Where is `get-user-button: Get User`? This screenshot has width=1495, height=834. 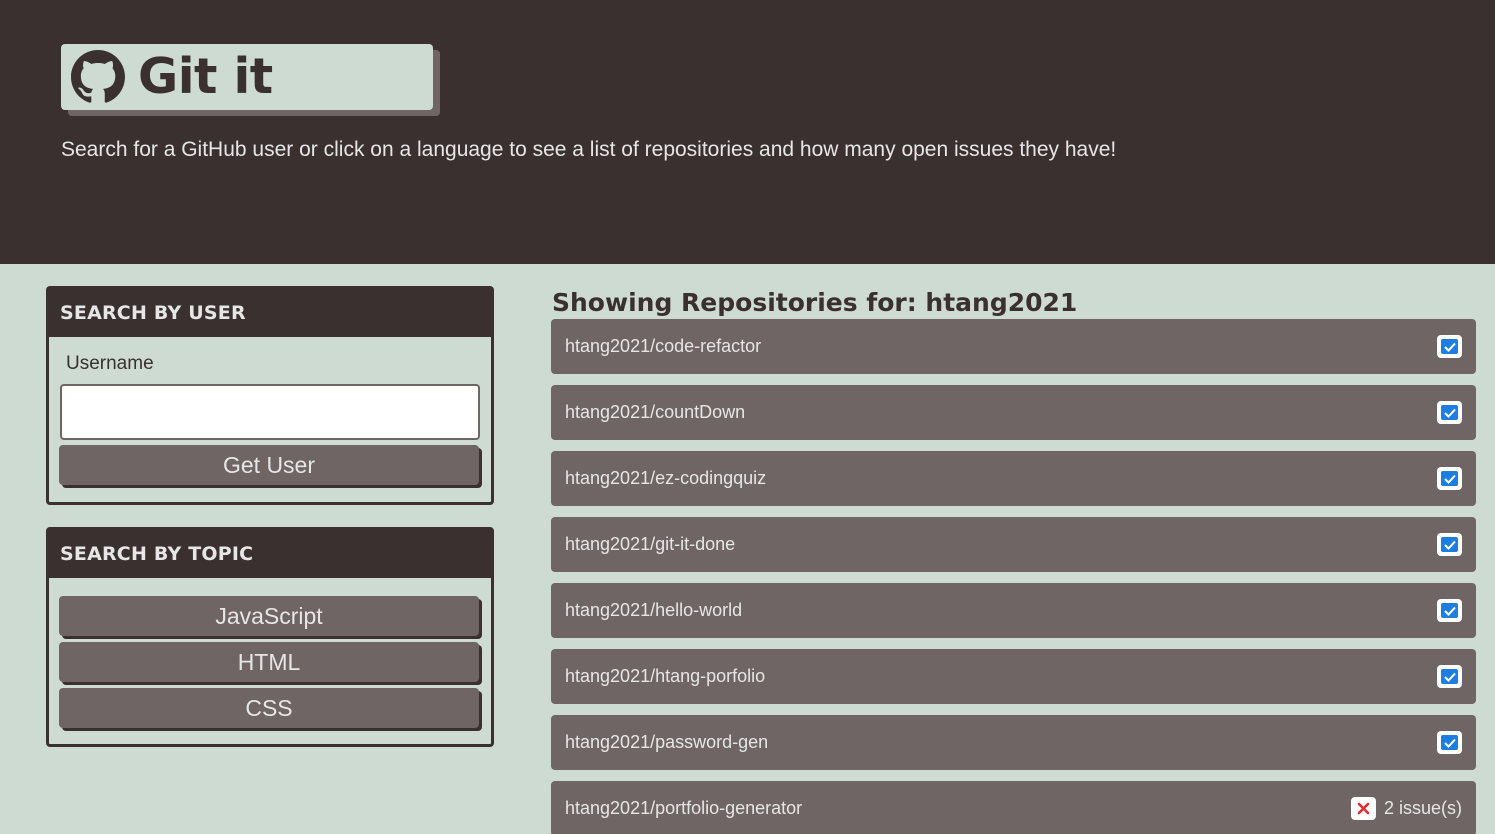 get-user-button: Get User is located at coordinates (269, 465).